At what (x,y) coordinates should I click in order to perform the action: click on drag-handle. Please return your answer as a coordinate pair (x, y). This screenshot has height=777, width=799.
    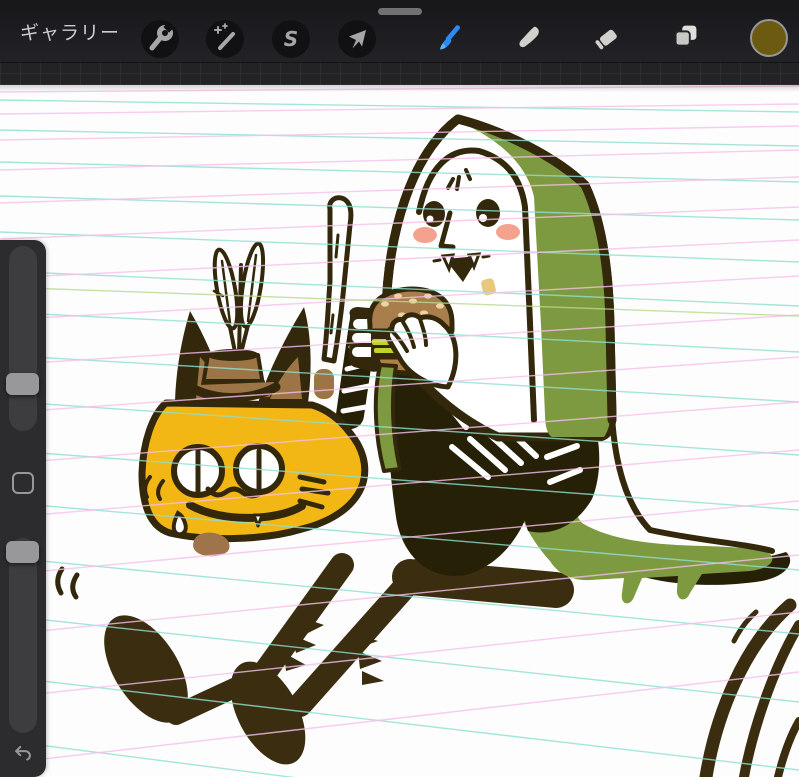
    Looking at the image, I should click on (400, 11).